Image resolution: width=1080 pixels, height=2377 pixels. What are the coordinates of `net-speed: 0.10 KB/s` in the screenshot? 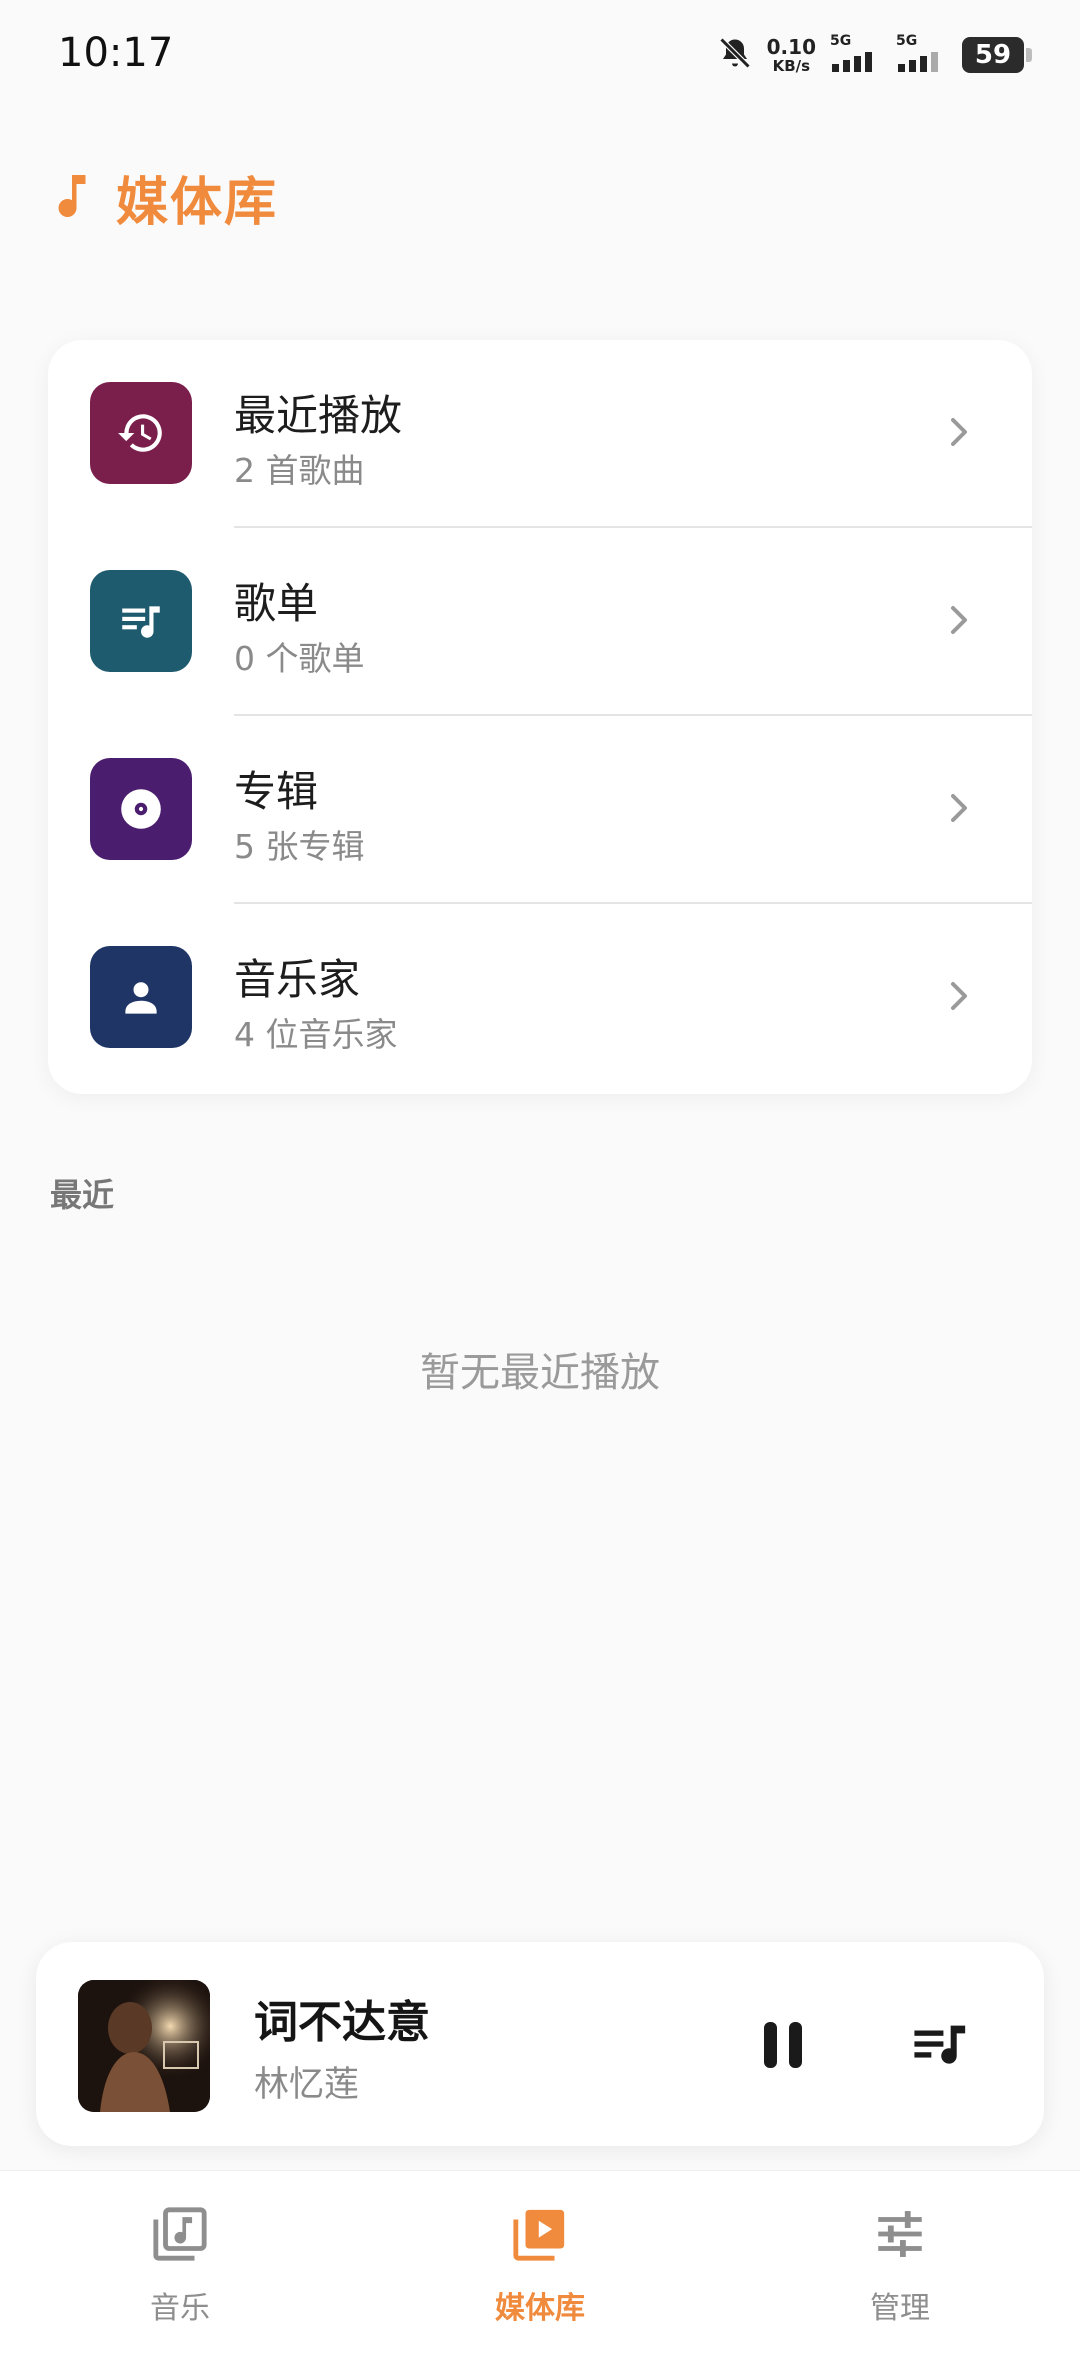 It's located at (791, 55).